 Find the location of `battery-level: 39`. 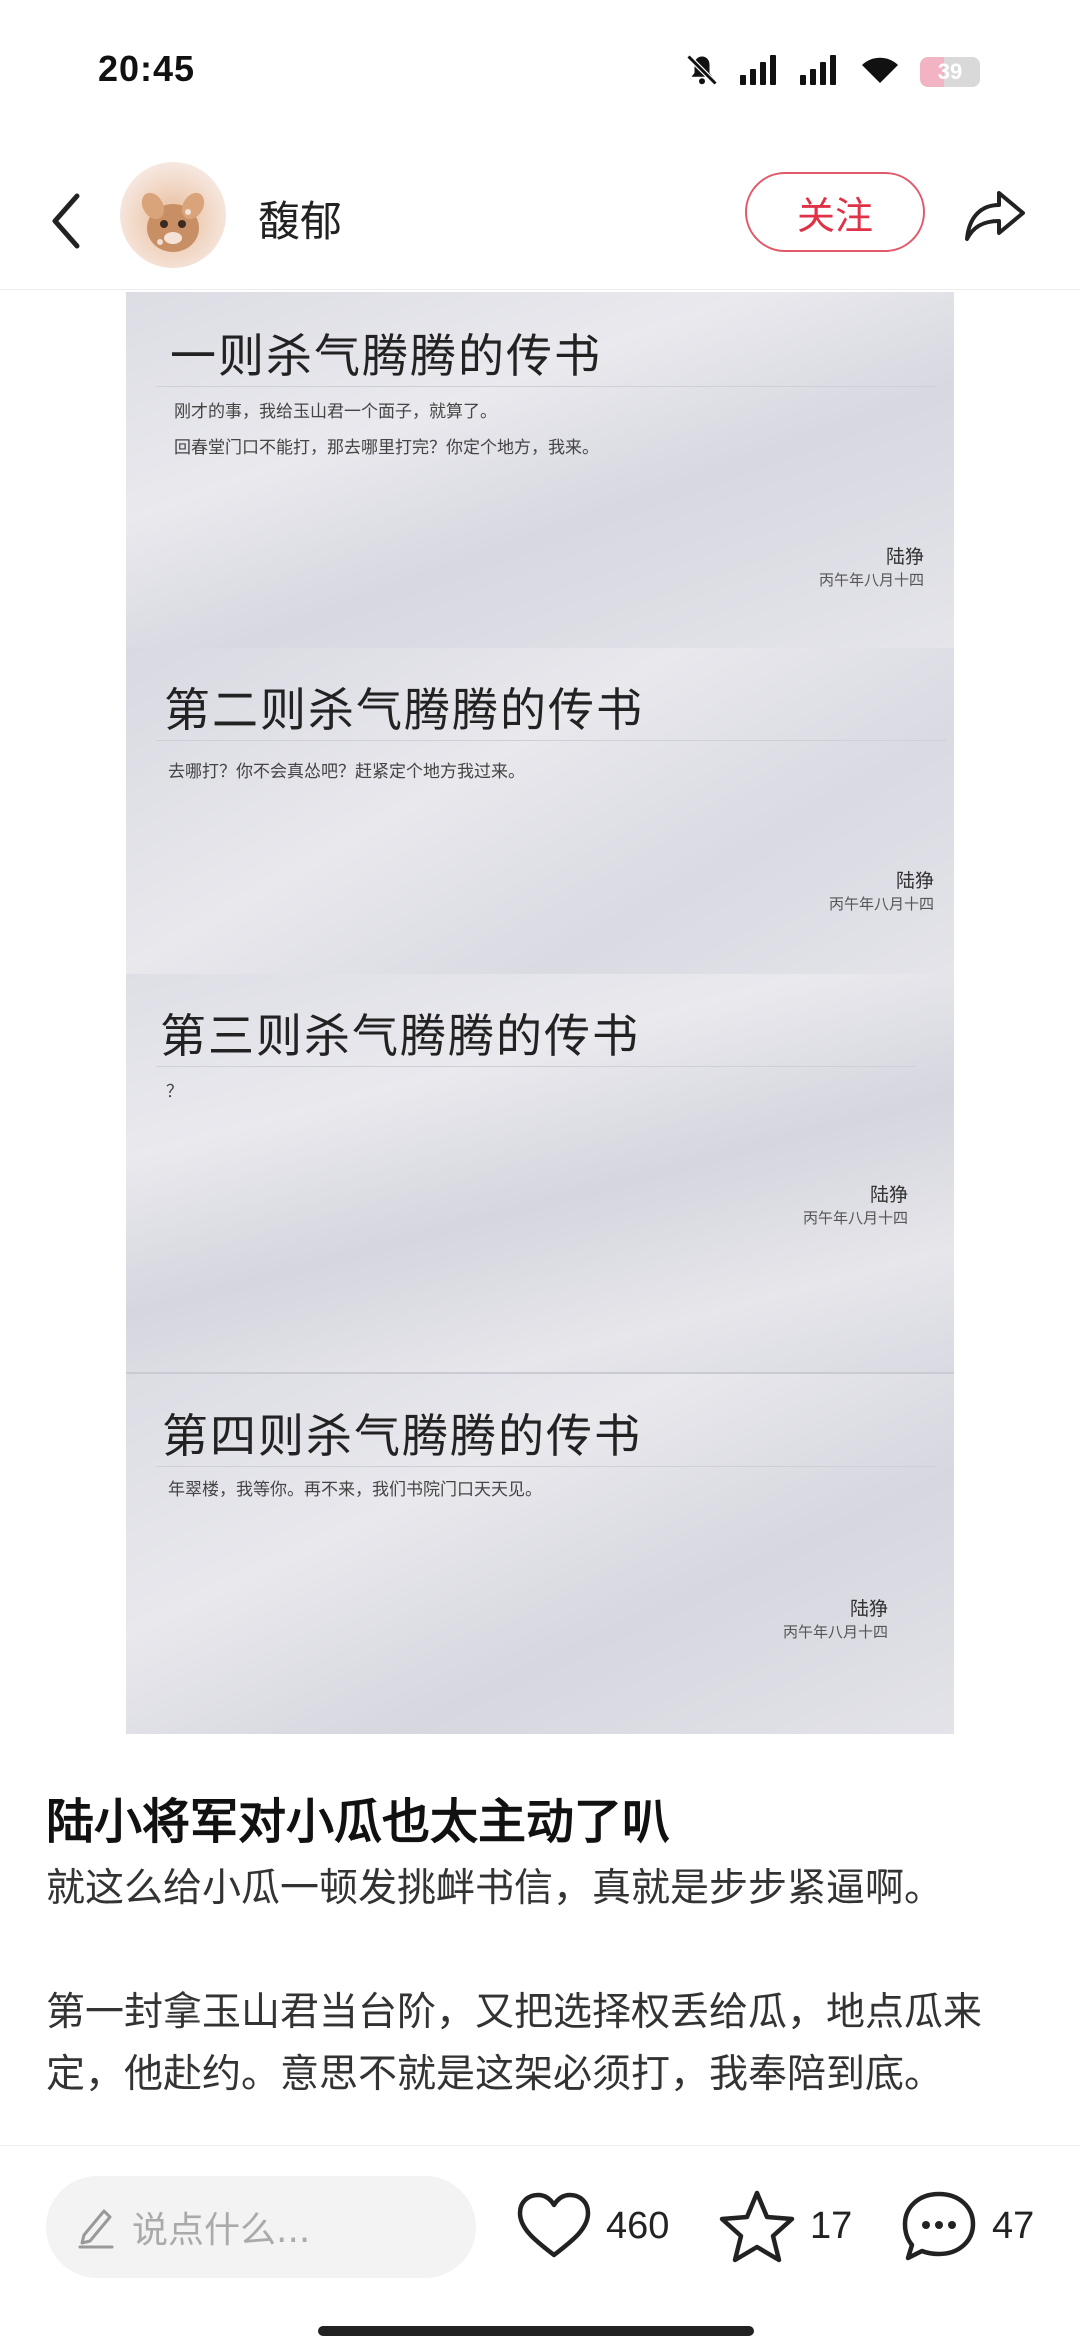

battery-level: 39 is located at coordinates (950, 71).